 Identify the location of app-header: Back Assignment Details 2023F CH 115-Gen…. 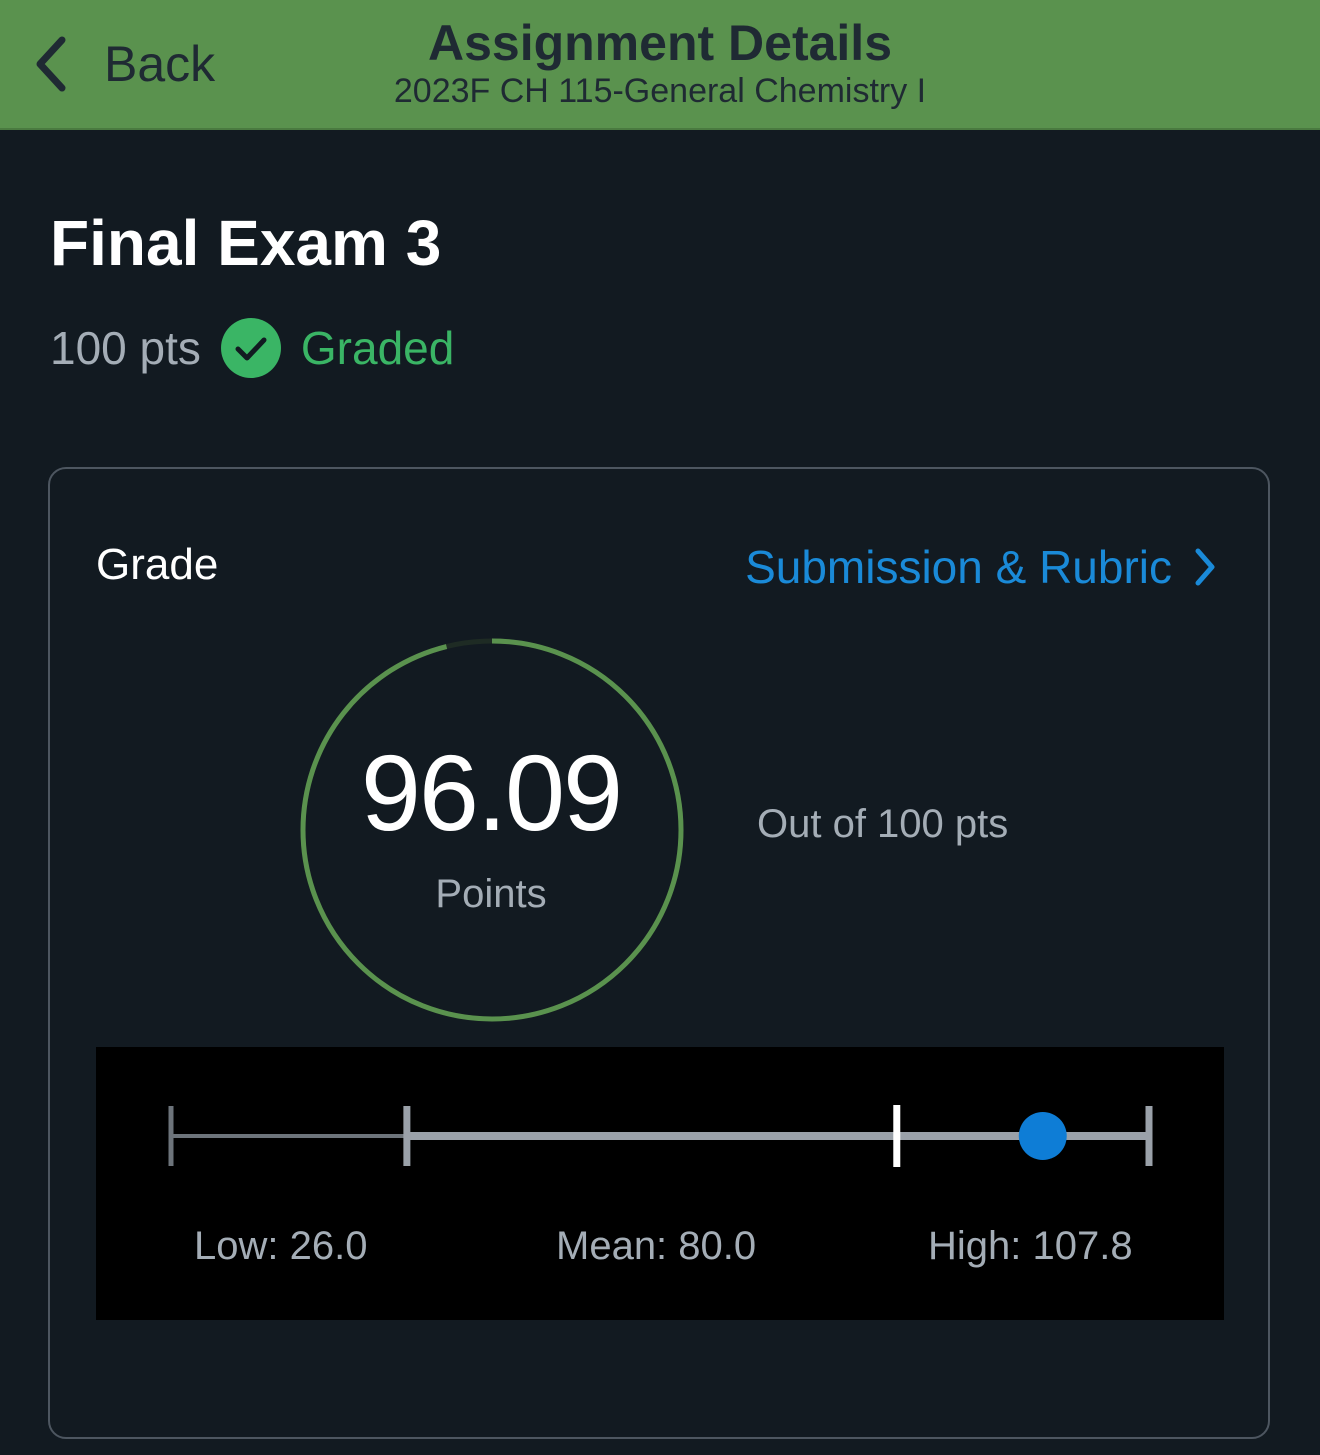
(660, 65).